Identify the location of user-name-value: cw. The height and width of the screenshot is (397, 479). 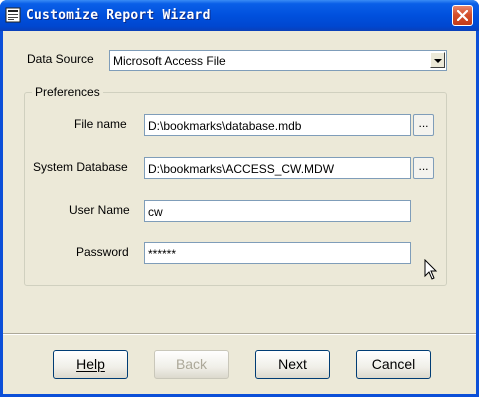
(155, 212).